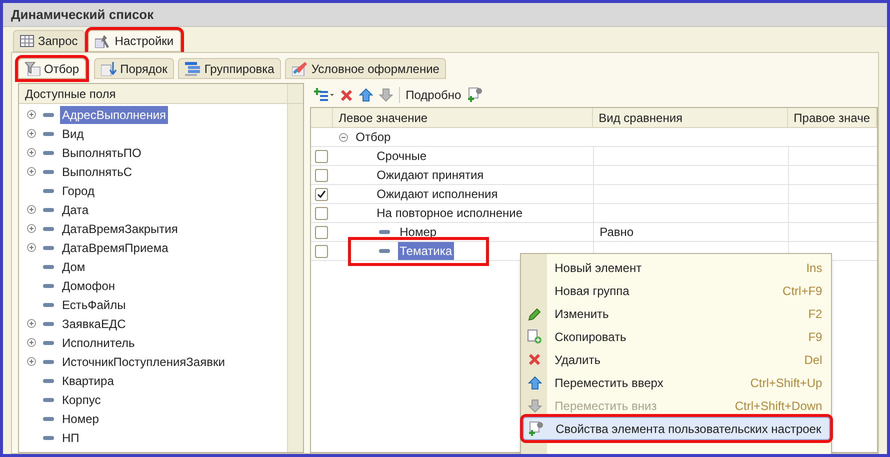 The height and width of the screenshot is (457, 890). Describe the element at coordinates (81, 399) in the screenshot. I see `tree-item: Корпус` at that location.